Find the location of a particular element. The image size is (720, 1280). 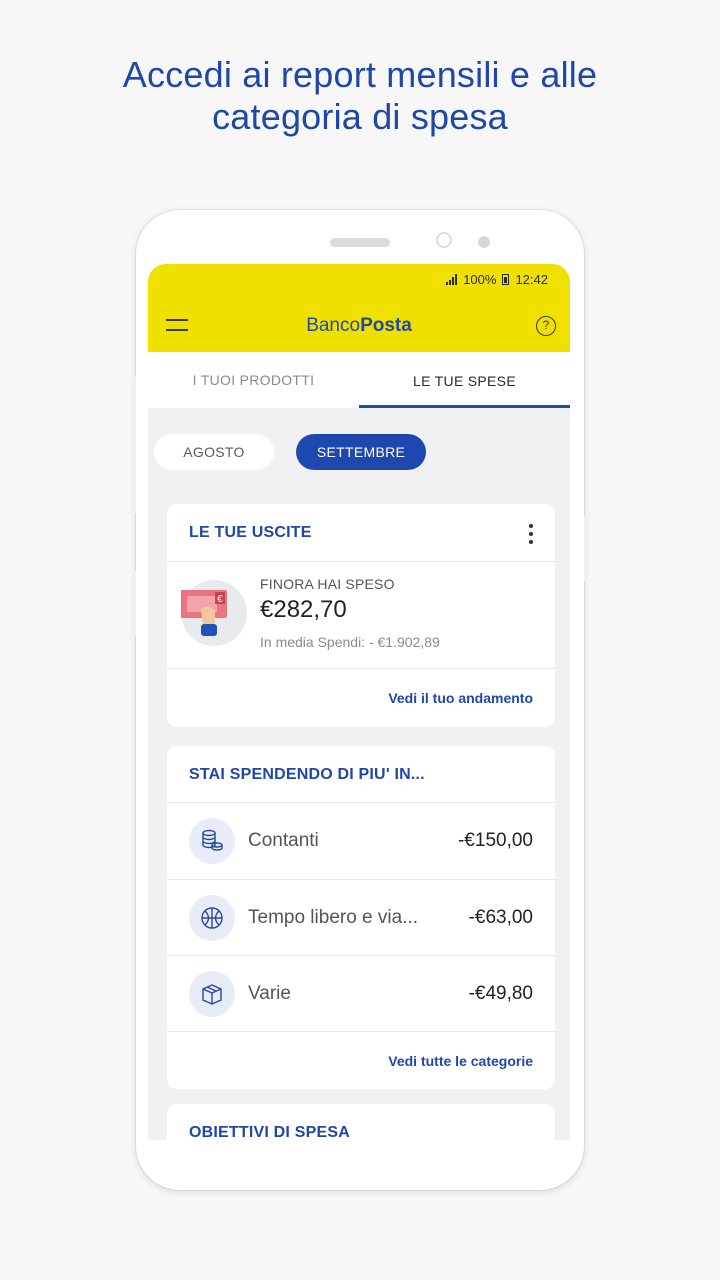

category-amount: -€49,80 is located at coordinates (500, 993).